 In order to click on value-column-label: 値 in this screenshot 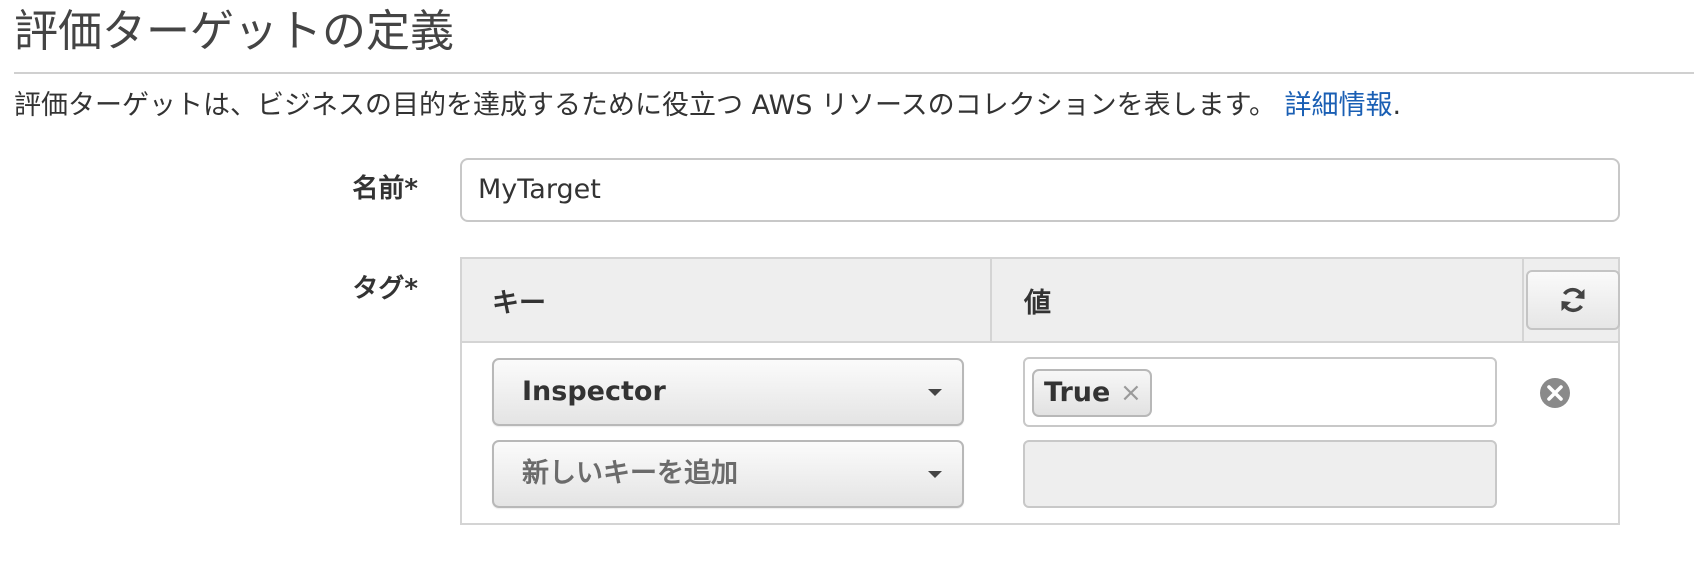, I will do `click(1037, 303)`.